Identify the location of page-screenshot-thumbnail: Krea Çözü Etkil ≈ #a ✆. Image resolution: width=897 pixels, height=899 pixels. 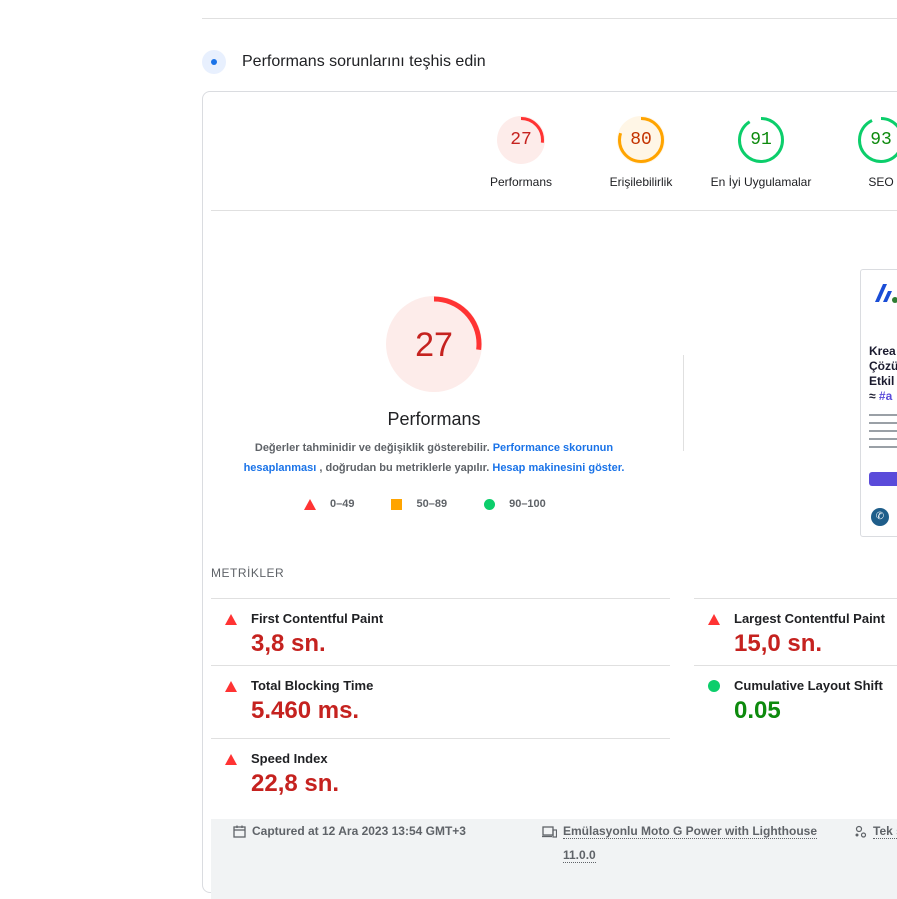
(878, 403).